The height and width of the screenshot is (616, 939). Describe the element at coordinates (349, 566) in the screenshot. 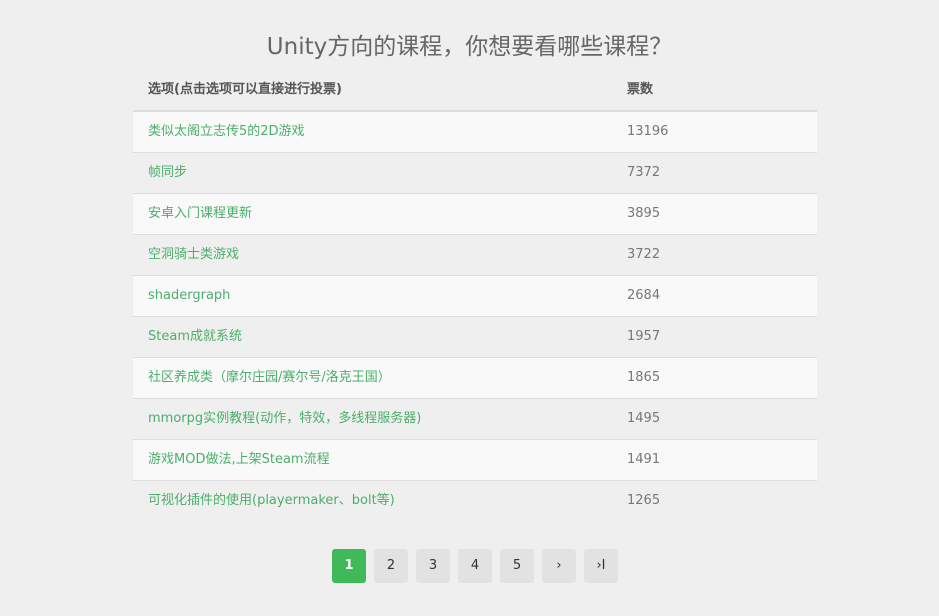

I see `page-button-1: 1` at that location.